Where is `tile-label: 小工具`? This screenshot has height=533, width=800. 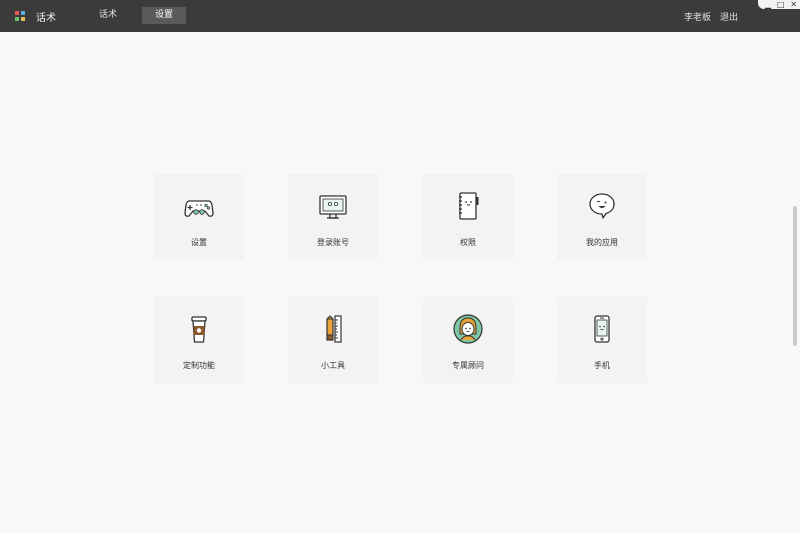 tile-label: 小工具 is located at coordinates (333, 365).